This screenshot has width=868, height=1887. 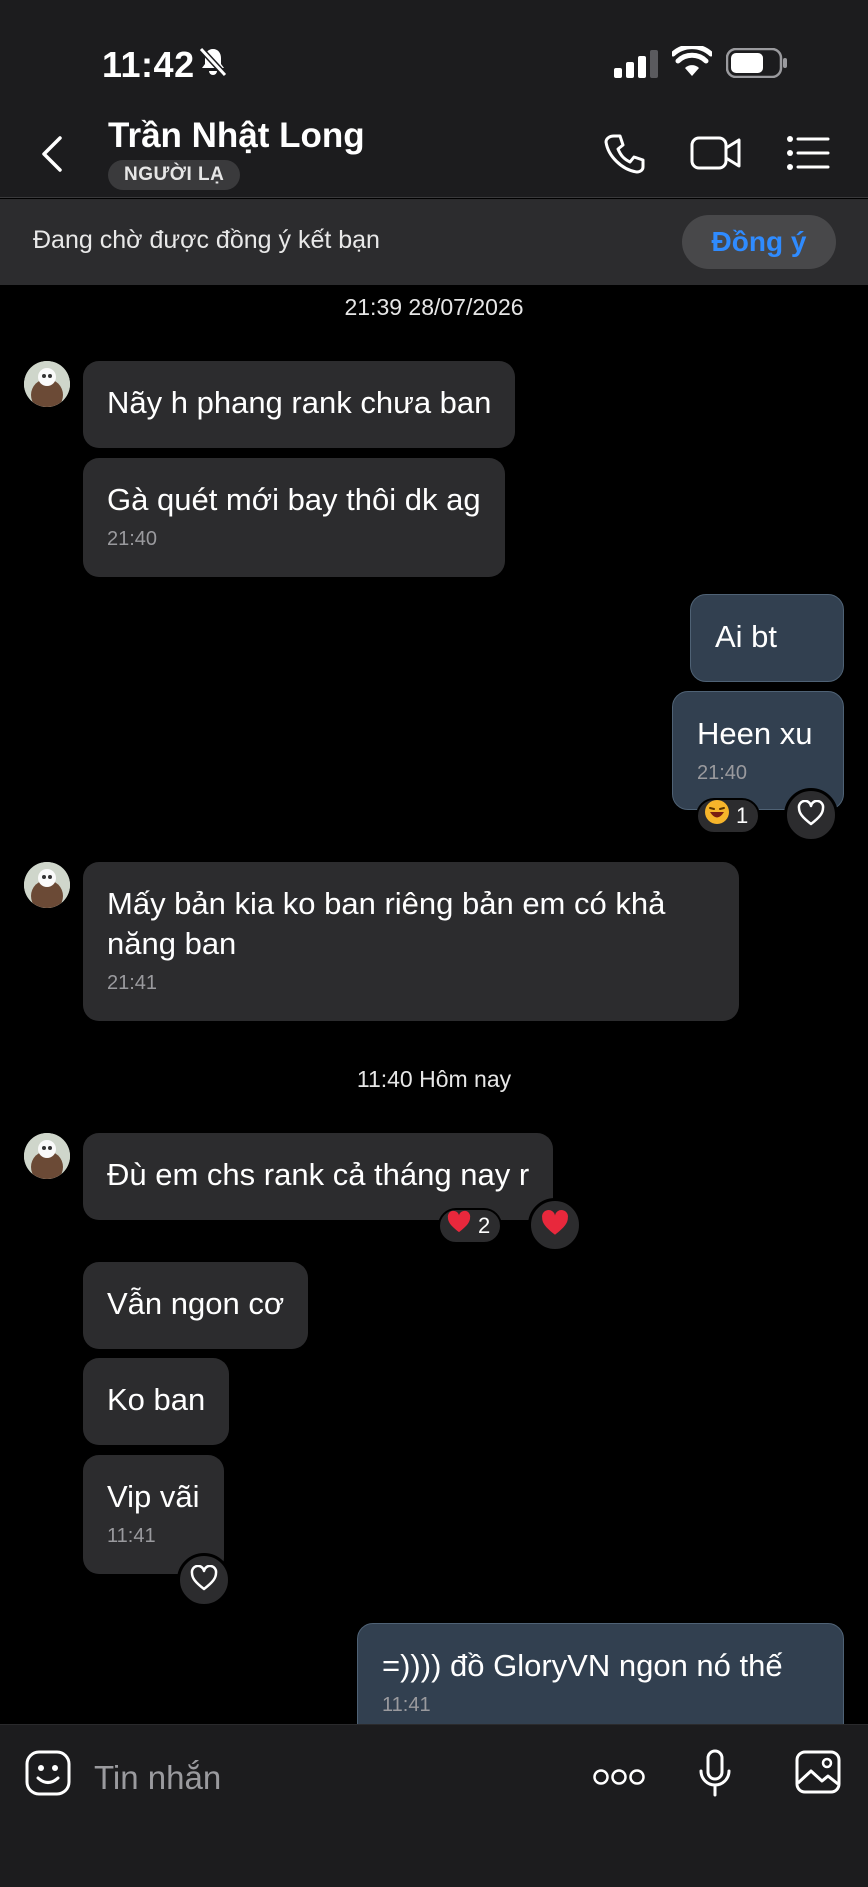 I want to click on battery-icon, so click(x=756, y=65).